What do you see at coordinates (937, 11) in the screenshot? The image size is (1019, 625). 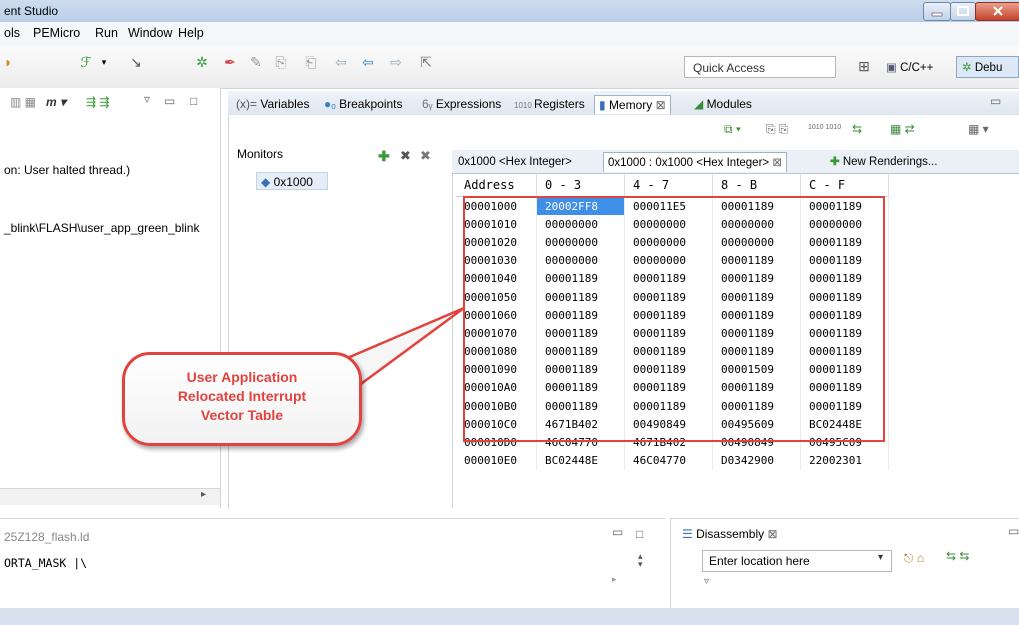 I see `minimize-button` at bounding box center [937, 11].